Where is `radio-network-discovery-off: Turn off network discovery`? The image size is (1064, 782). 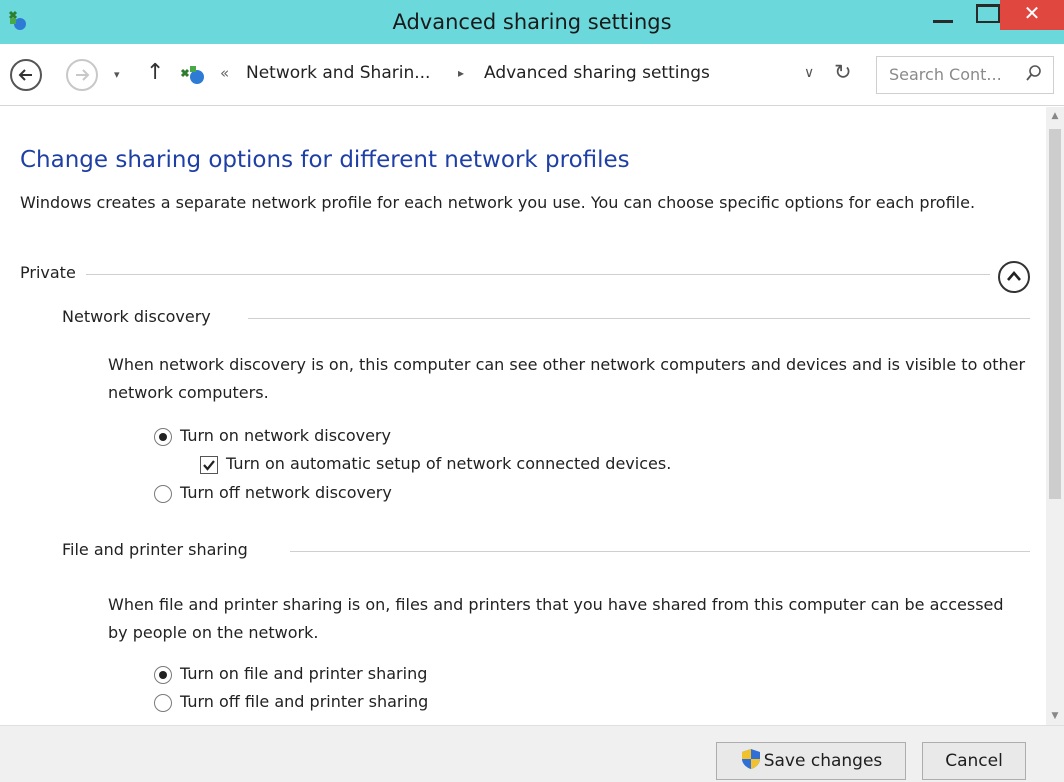
radio-network-discovery-off: Turn off network discovery is located at coordinates (364, 494).